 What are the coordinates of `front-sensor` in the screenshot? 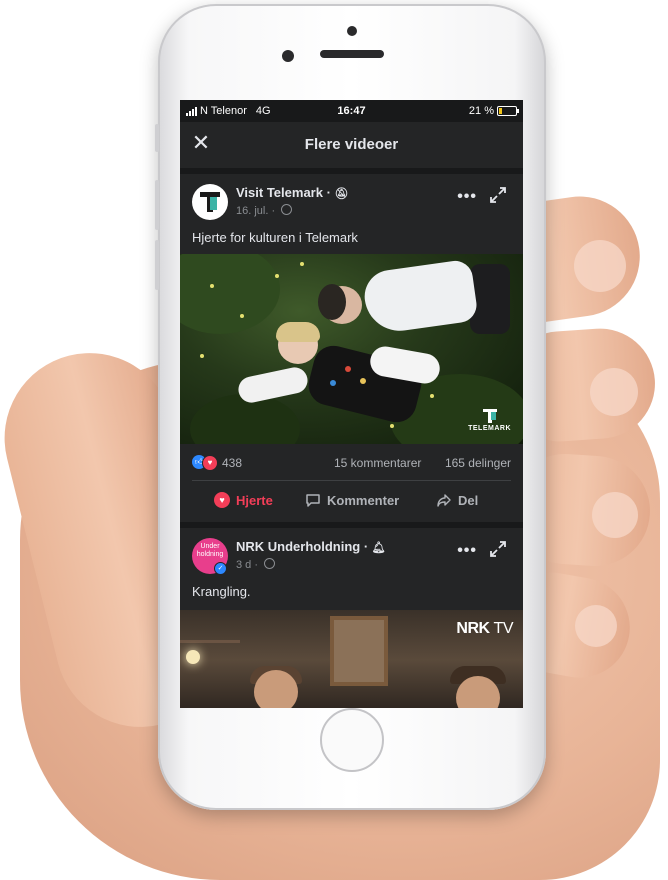 It's located at (352, 31).